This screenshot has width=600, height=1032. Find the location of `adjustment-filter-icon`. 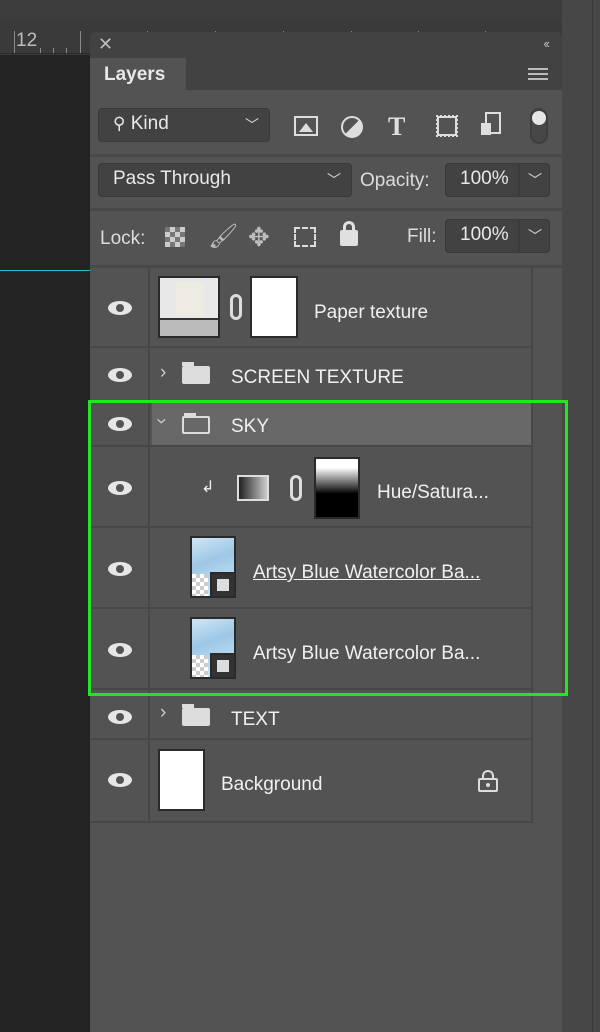

adjustment-filter-icon is located at coordinates (352, 127).